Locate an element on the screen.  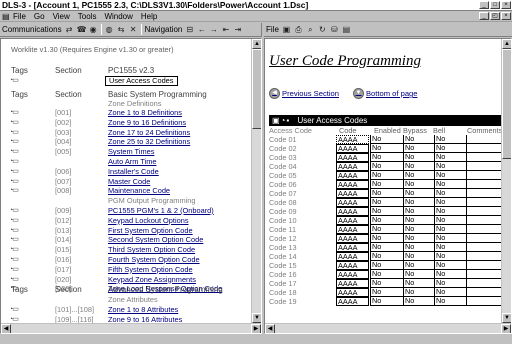
menu-item: Window is located at coordinates (118, 16).